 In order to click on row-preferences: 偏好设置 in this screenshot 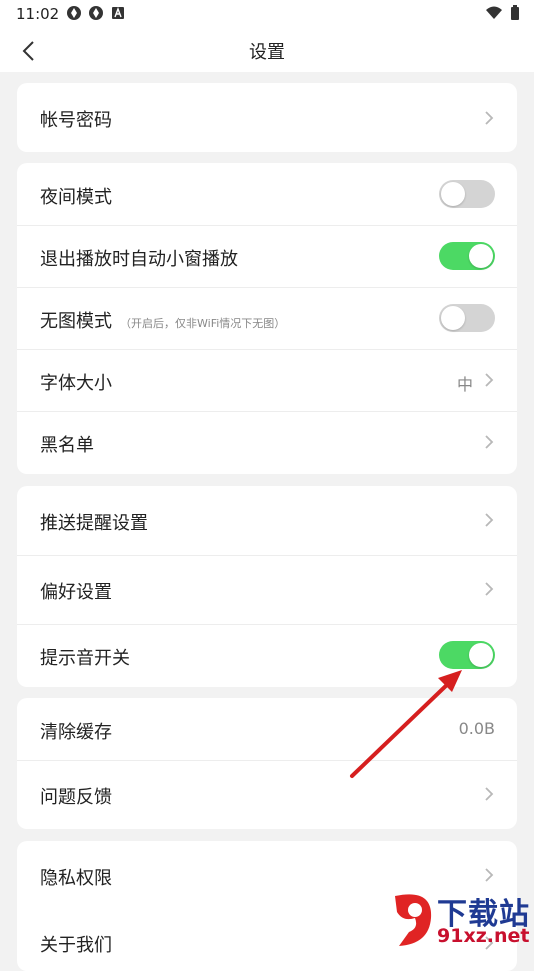, I will do `click(267, 589)`.